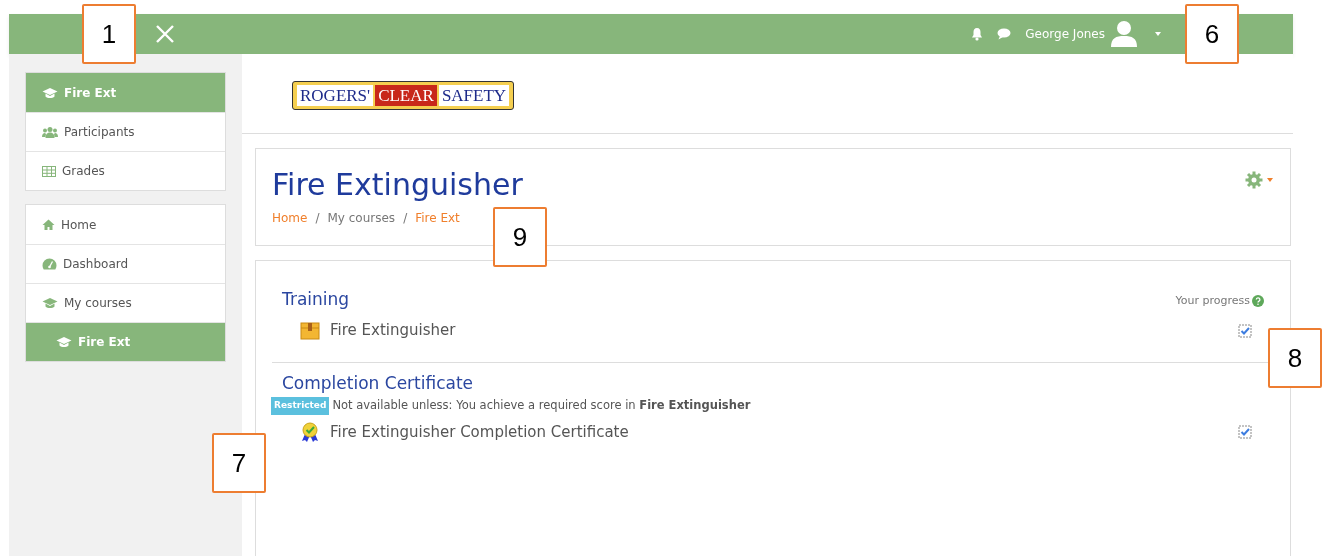 This screenshot has width=1324, height=556. What do you see at coordinates (109, 34) in the screenshot?
I see `callout-number: 1` at bounding box center [109, 34].